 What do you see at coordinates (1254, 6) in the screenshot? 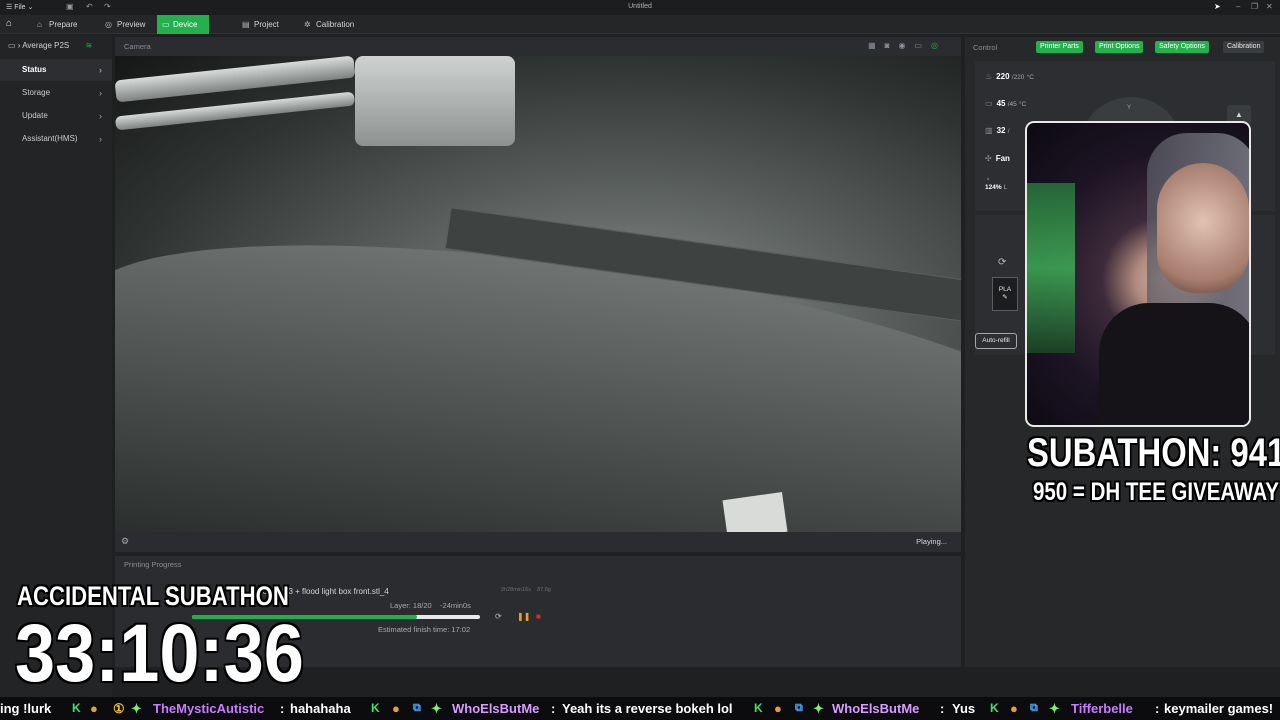
I see `restore-icon: ❐` at bounding box center [1254, 6].